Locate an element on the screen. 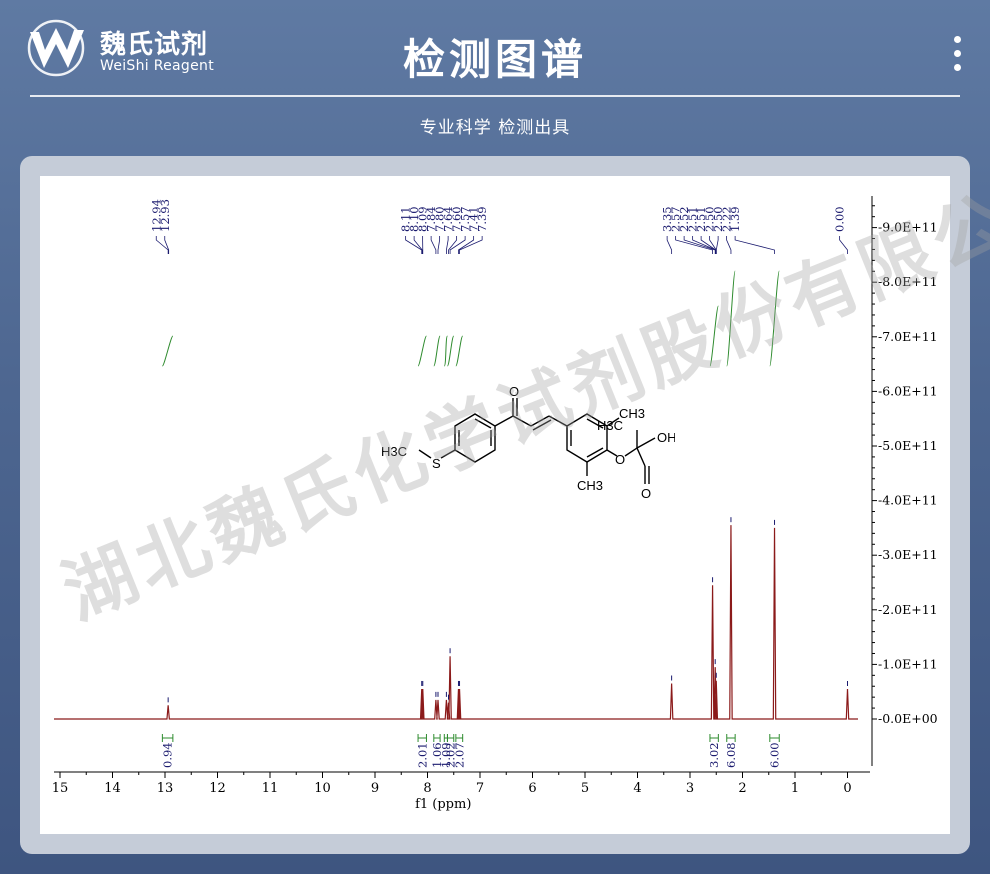 This screenshot has height=874, width=990. x-tick-label: 2 is located at coordinates (742, 788).